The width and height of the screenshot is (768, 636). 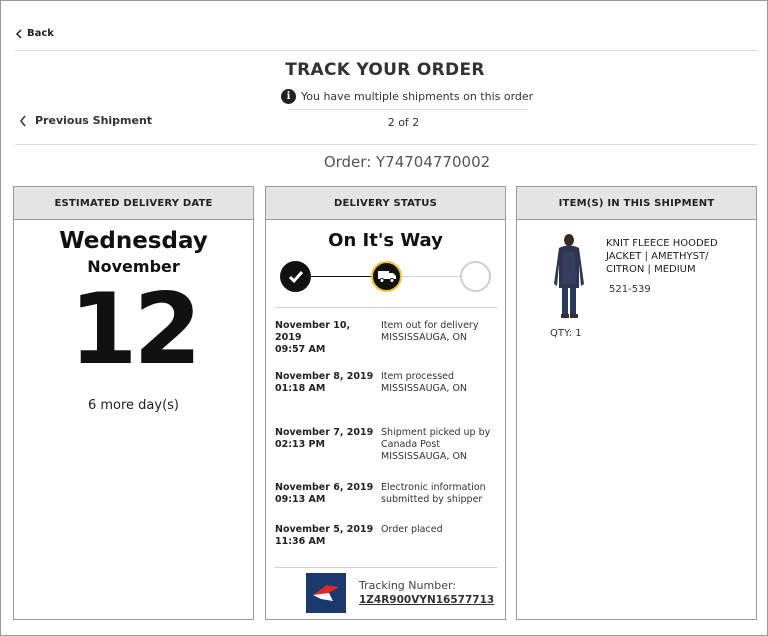 I want to click on delivery-status-heading: DELIVERY STATUS, so click(x=385, y=203).